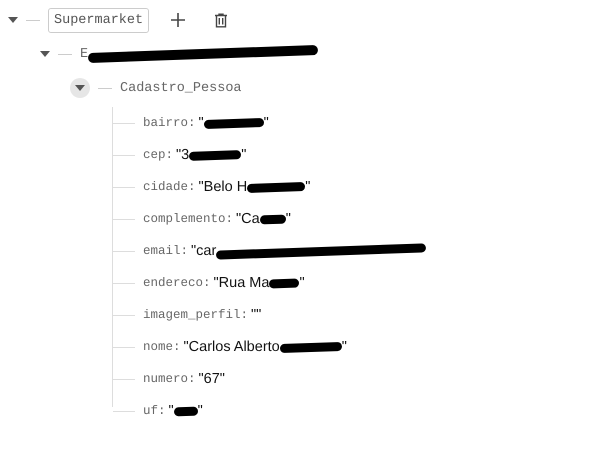  Describe the element at coordinates (154, 411) in the screenshot. I see `field-key: uf:` at that location.